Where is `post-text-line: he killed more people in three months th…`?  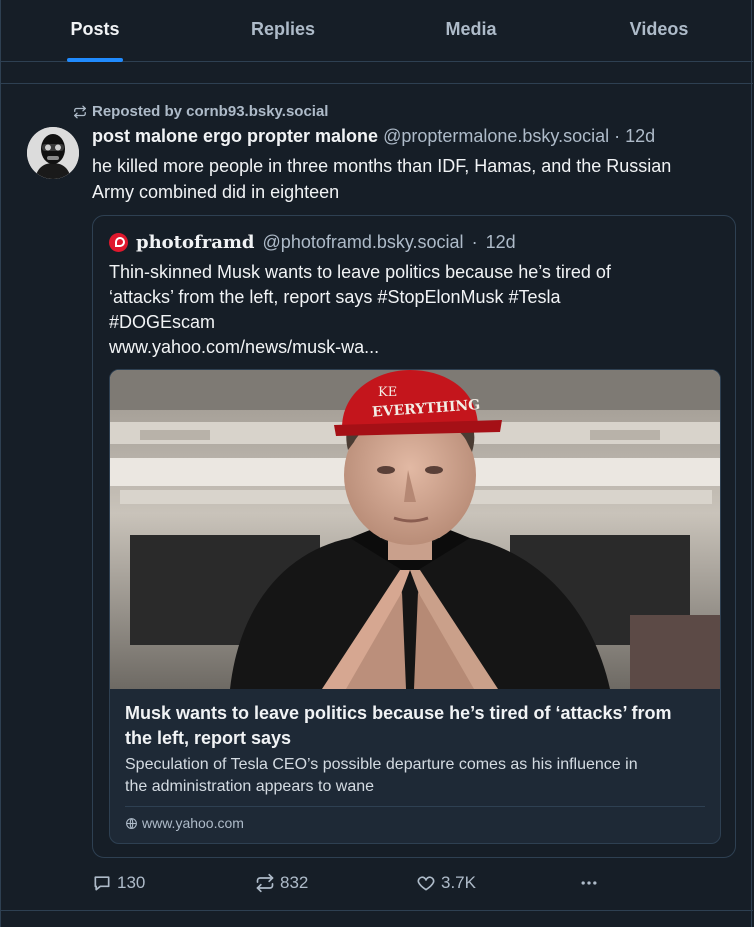
post-text-line: he killed more people in three months th… is located at coordinates (382, 166).